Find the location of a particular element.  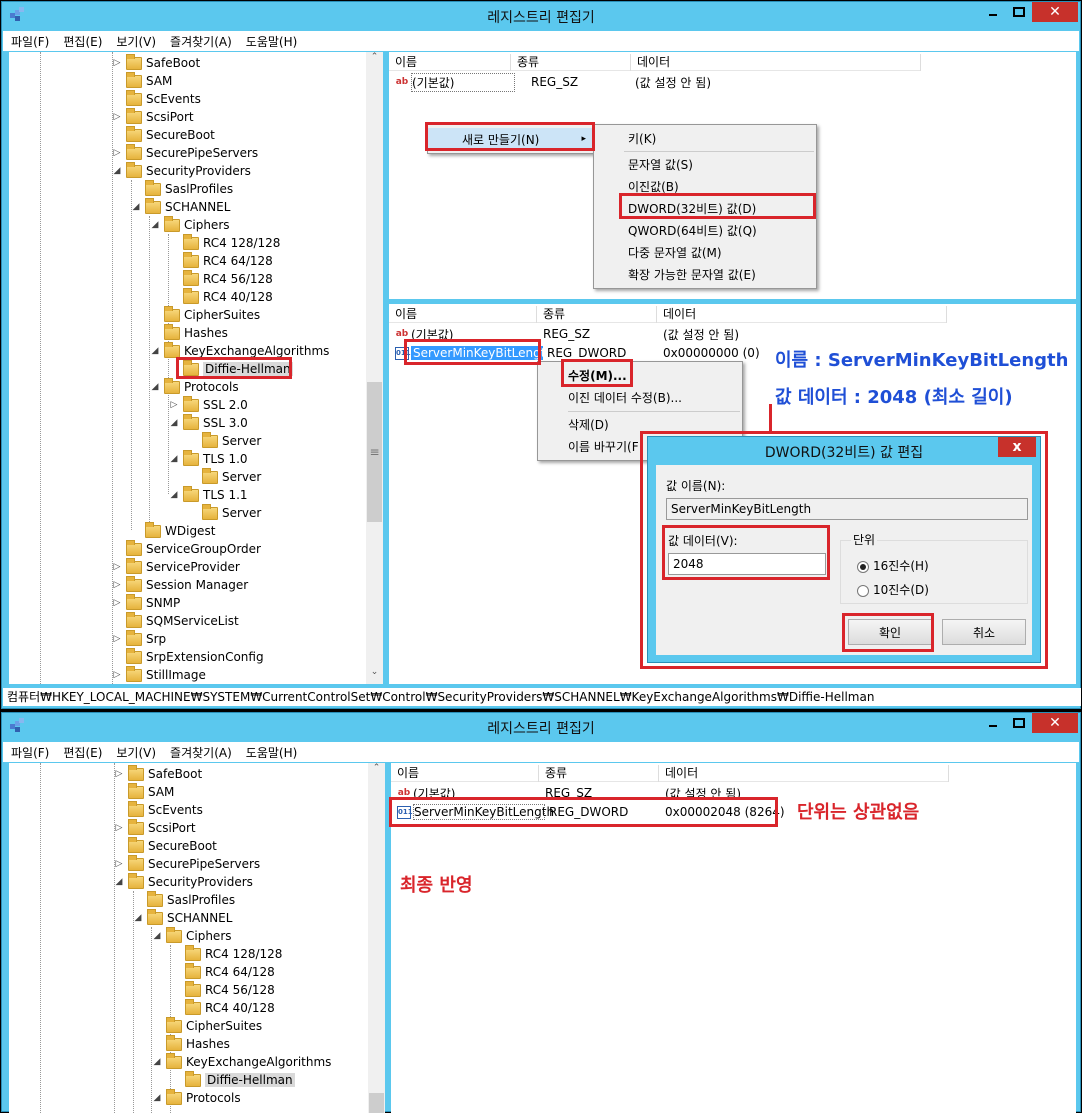

menu-item-string: 문자열 값(S) is located at coordinates (705, 164).